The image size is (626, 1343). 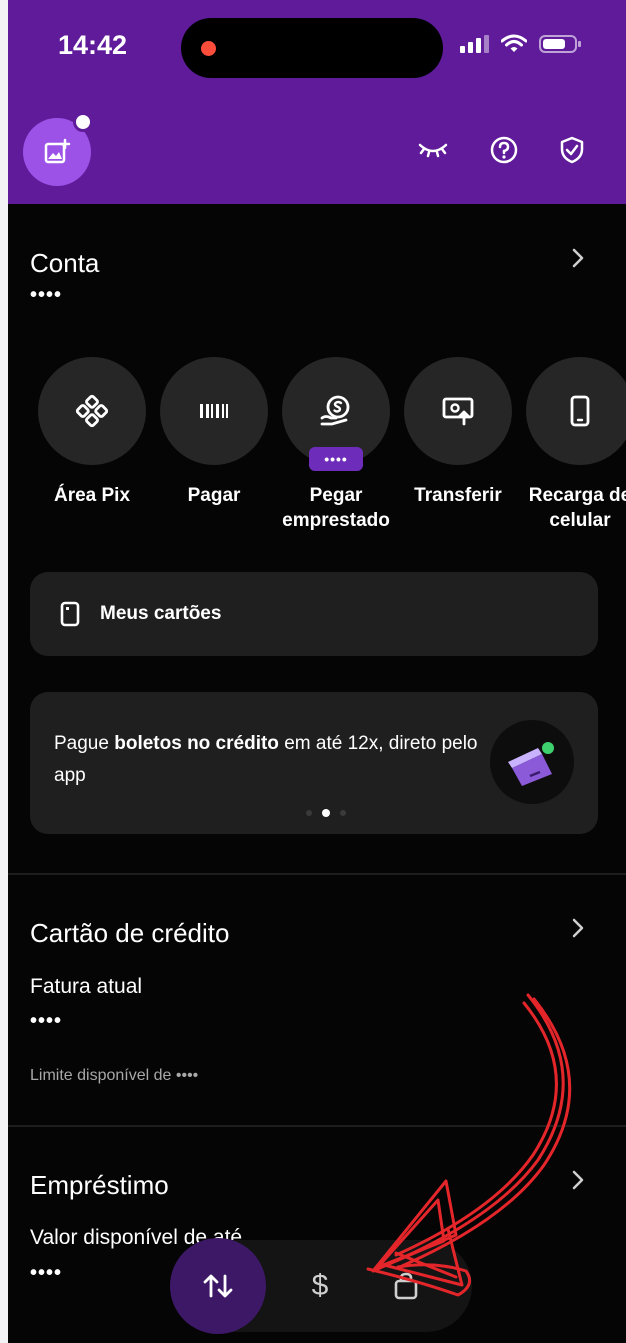 I want to click on annotation-arrow, so click(x=469, y=1145).